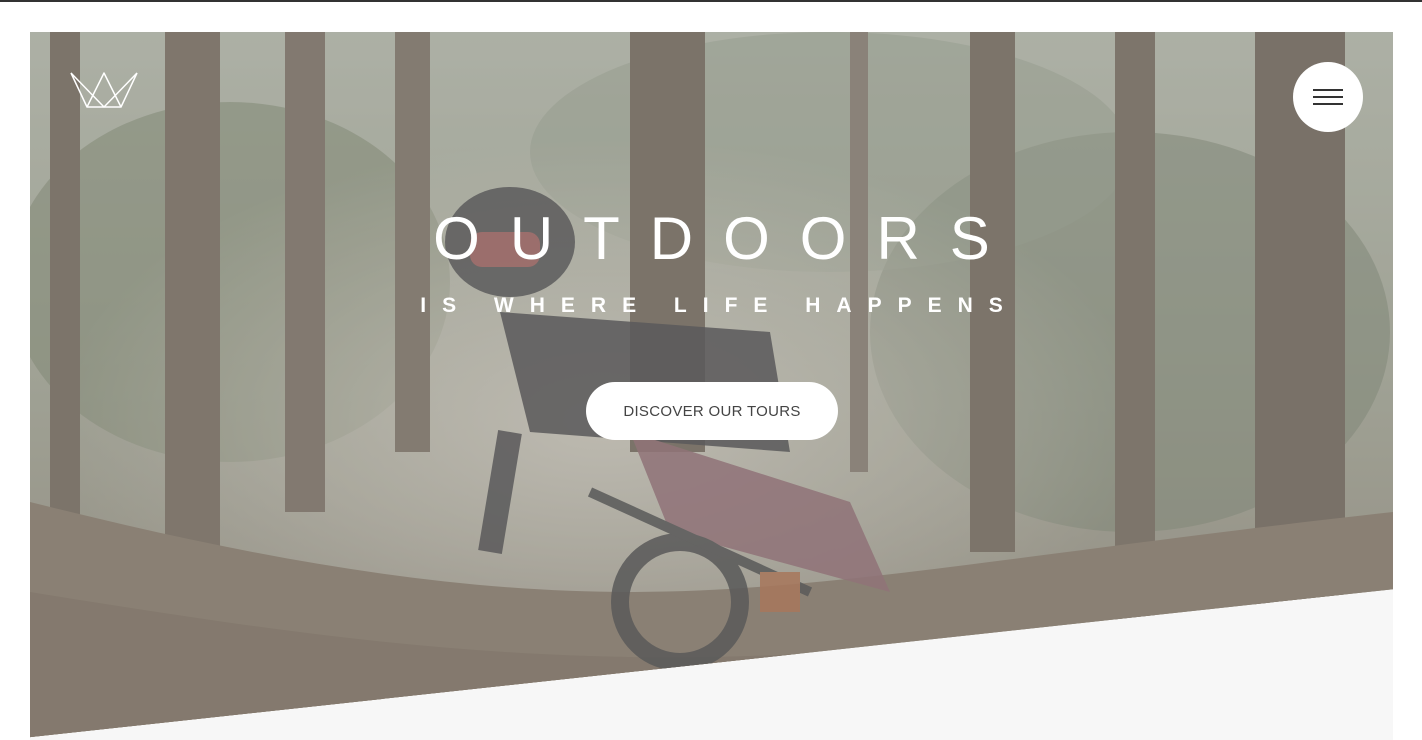 The image size is (1422, 740). I want to click on crown-logo-icon, so click(104, 90).